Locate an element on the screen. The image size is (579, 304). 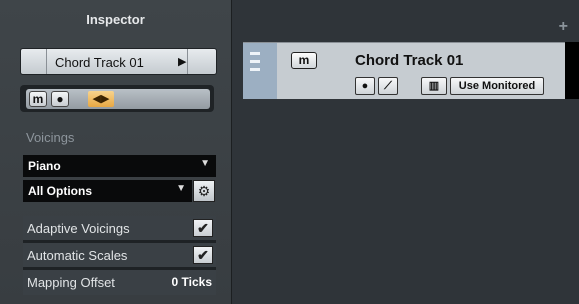
track-name-label: Chord Track 01 is located at coordinates (99, 62).